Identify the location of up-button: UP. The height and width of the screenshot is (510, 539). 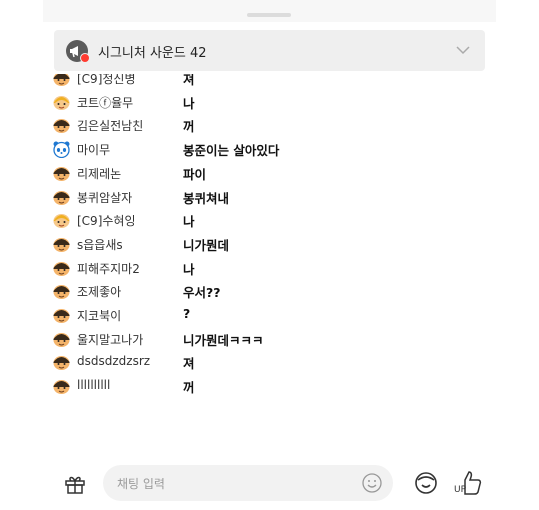
(468, 484).